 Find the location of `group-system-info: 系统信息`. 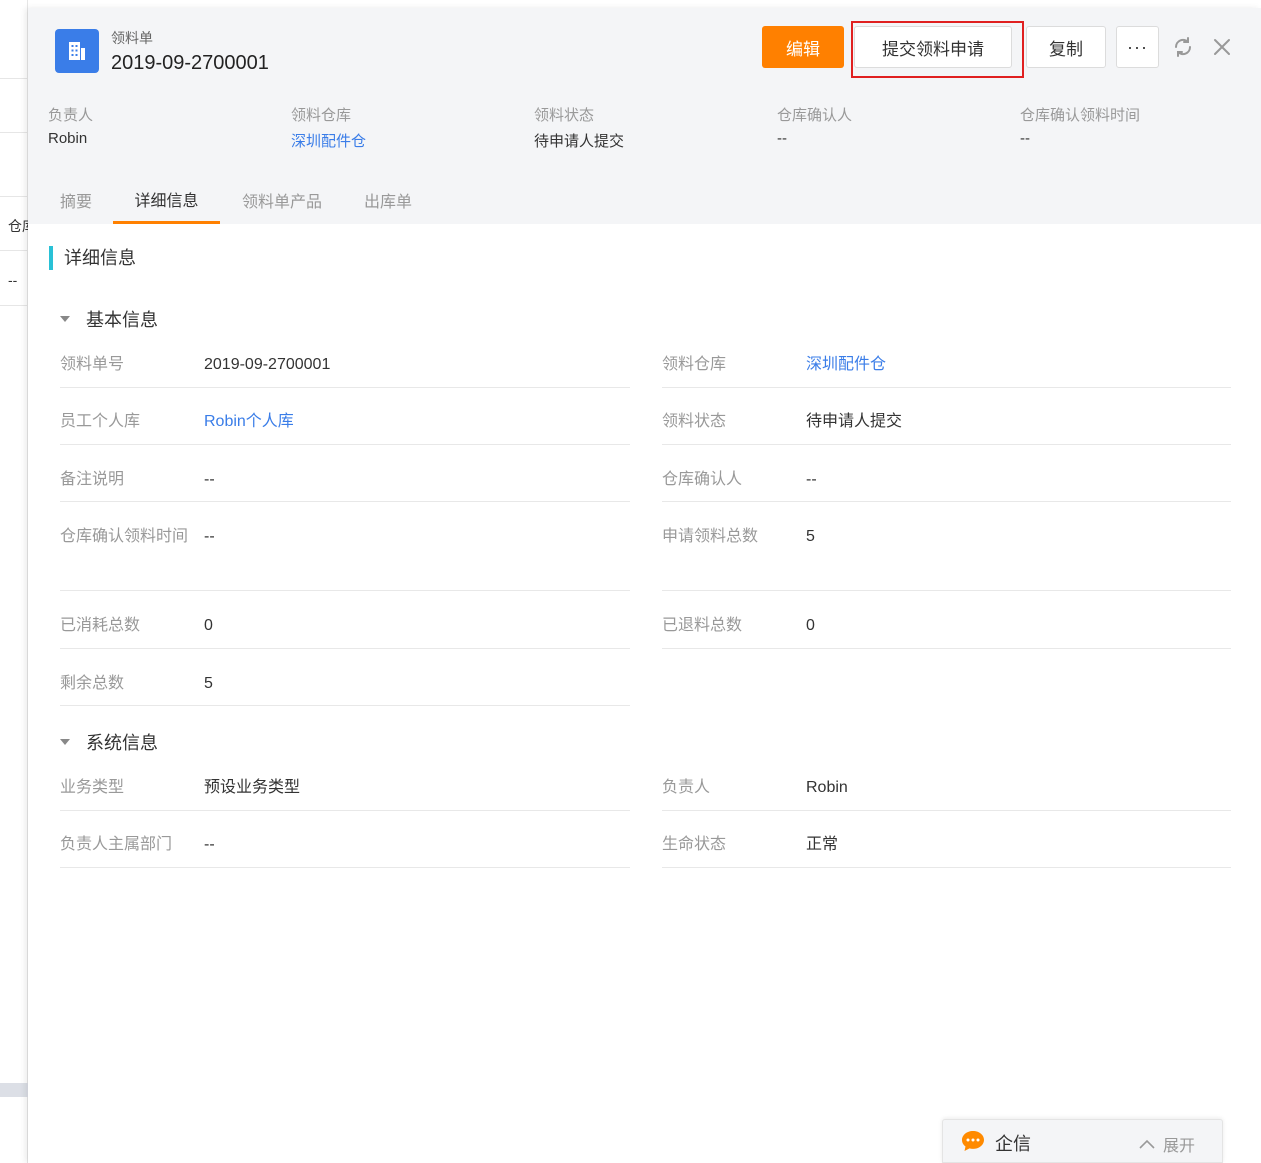

group-system-info: 系统信息 is located at coordinates (109, 742).